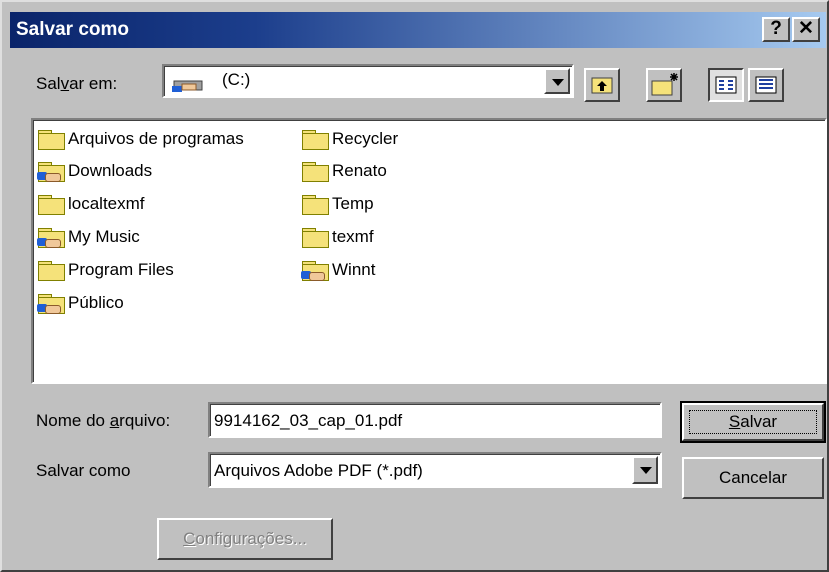 This screenshot has height=572, width=829. What do you see at coordinates (753, 478) in the screenshot?
I see `cancel-button: Cancelar` at bounding box center [753, 478].